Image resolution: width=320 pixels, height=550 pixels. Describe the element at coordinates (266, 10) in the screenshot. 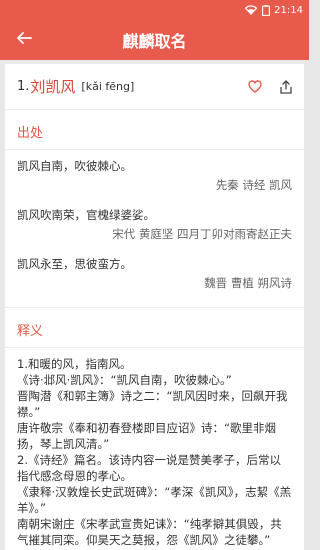

I see `battery-icon` at that location.